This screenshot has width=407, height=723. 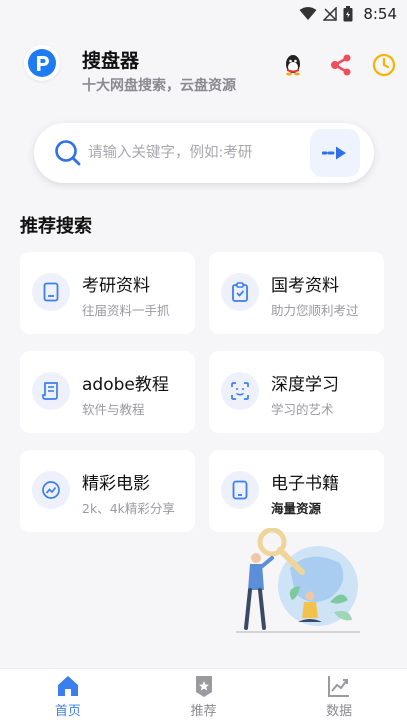 I want to click on clock-icon, so click(x=384, y=65).